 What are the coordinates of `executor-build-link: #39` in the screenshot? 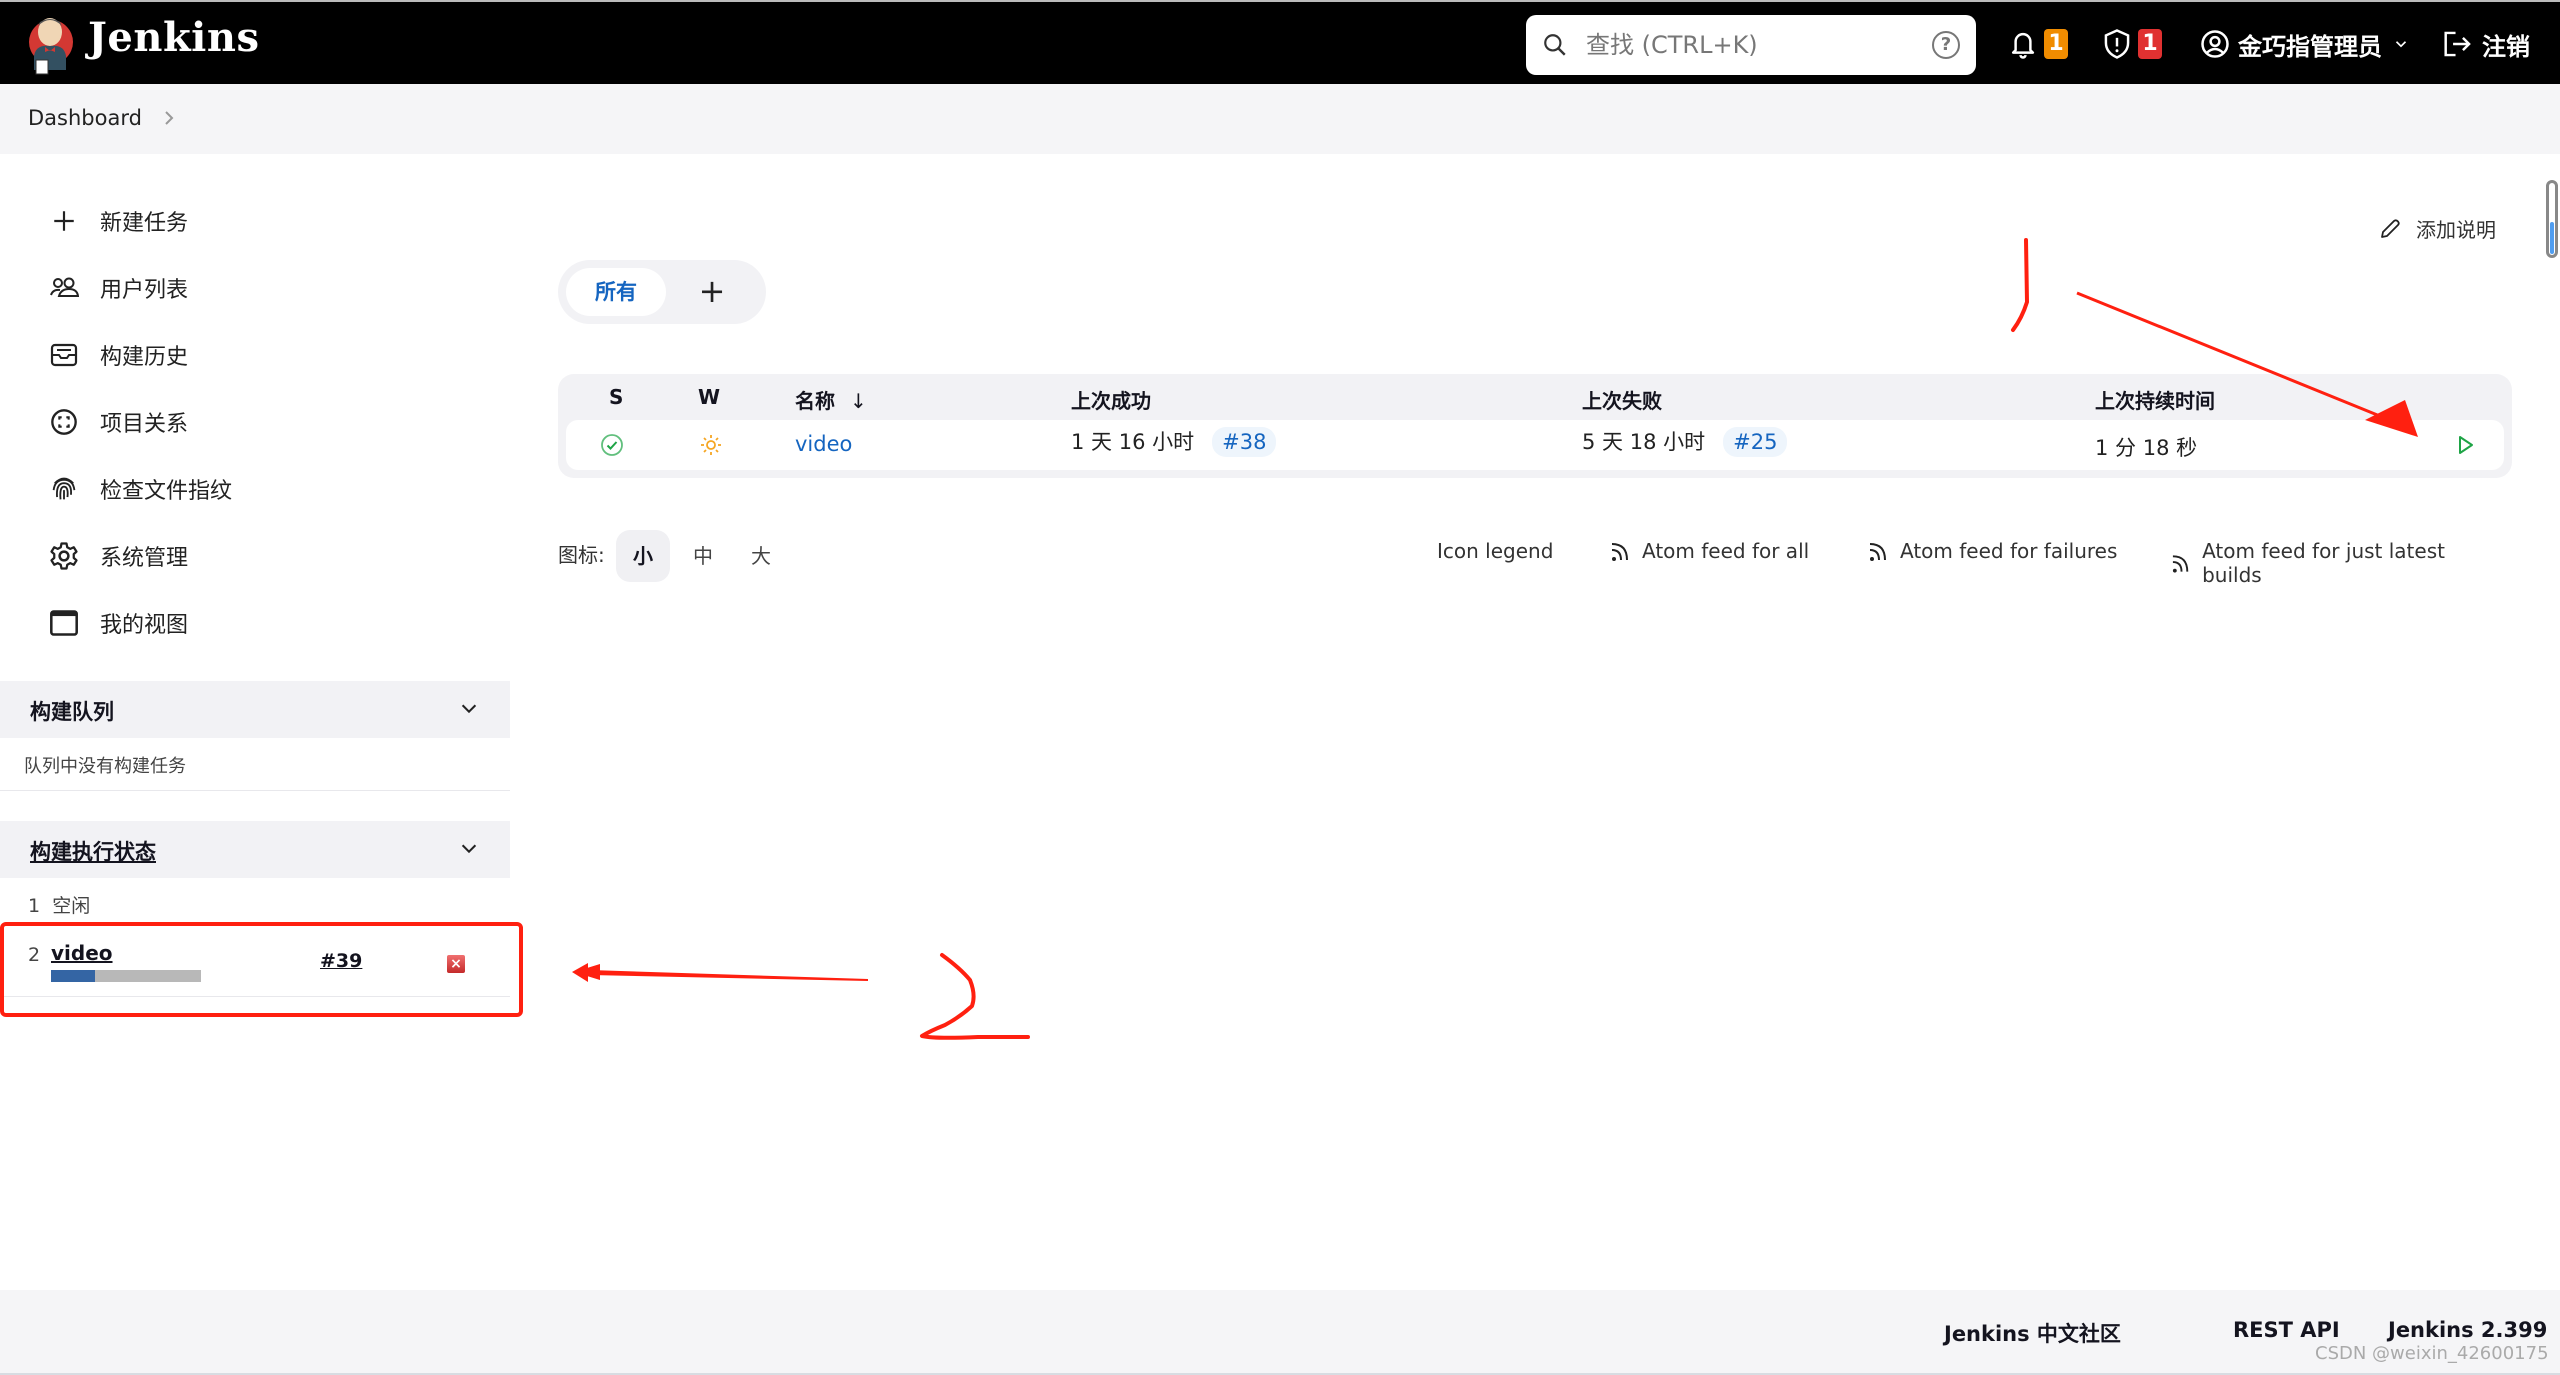 It's located at (341, 961).